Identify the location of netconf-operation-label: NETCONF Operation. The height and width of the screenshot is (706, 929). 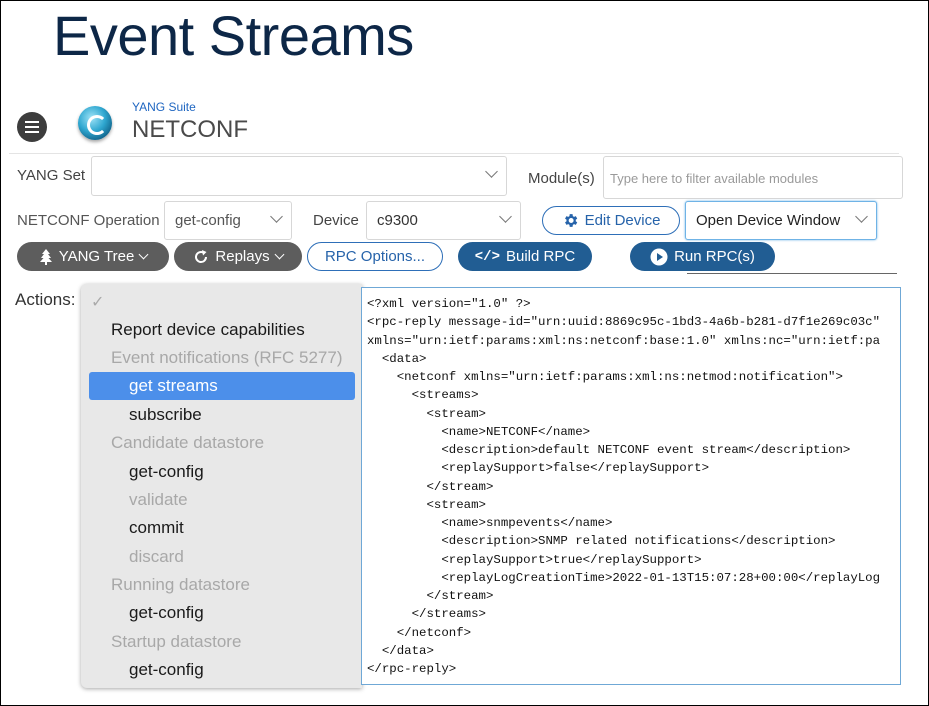
(88, 220).